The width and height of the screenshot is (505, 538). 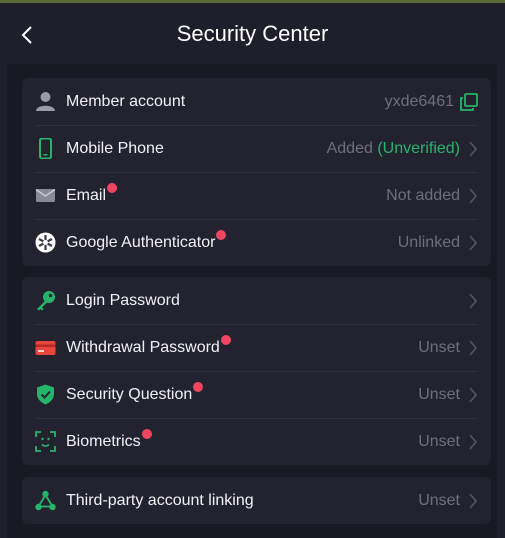 I want to click on back-button, so click(x=27, y=35).